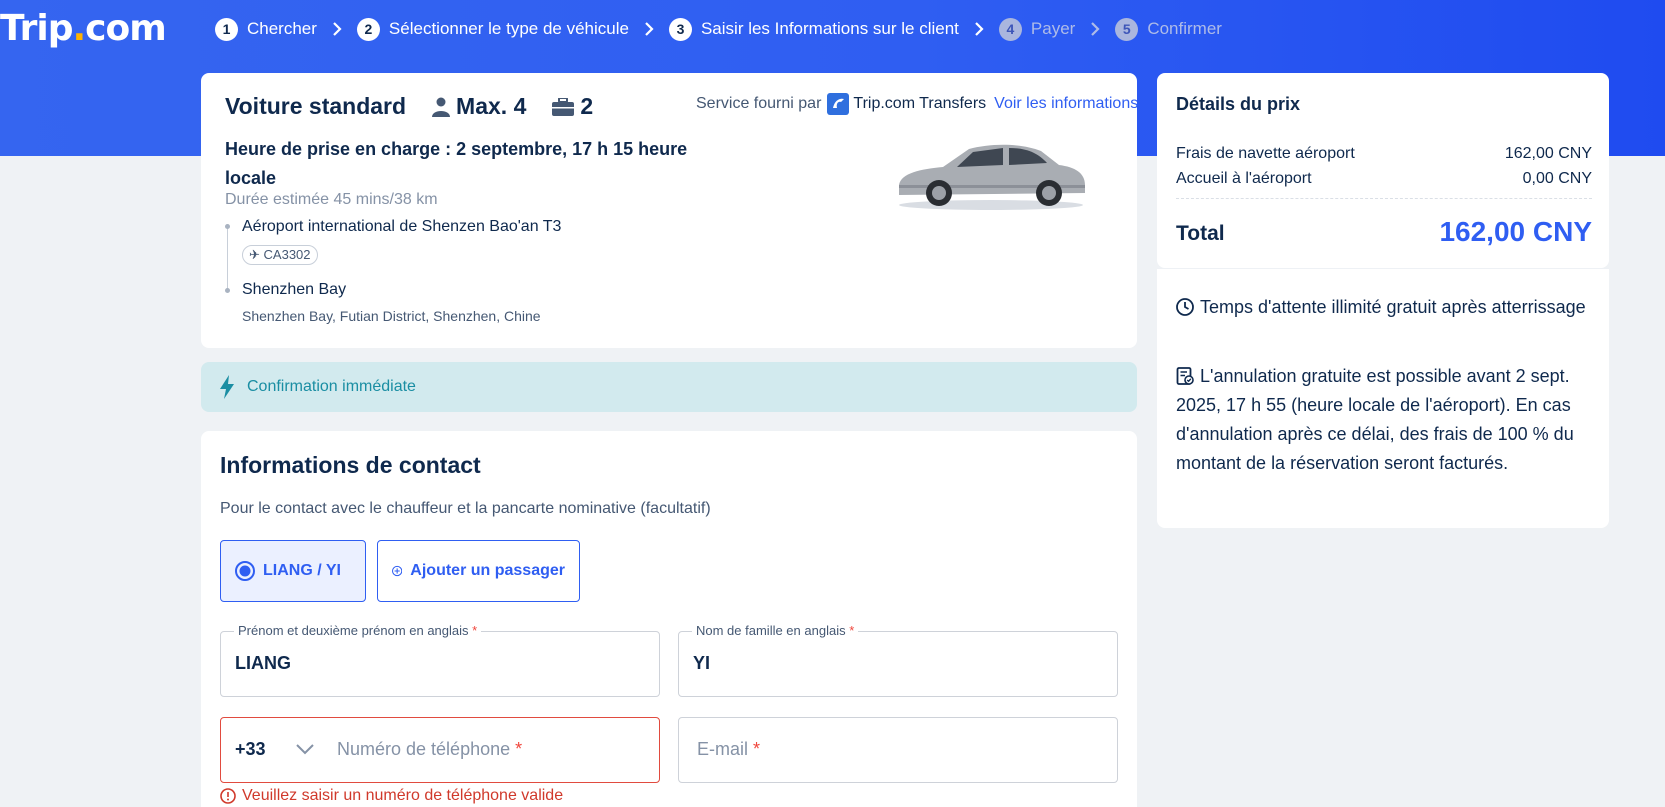 The width and height of the screenshot is (1665, 807). Describe the element at coordinates (1557, 178) in the screenshot. I see `price-row-value: 0,00 CNY` at that location.